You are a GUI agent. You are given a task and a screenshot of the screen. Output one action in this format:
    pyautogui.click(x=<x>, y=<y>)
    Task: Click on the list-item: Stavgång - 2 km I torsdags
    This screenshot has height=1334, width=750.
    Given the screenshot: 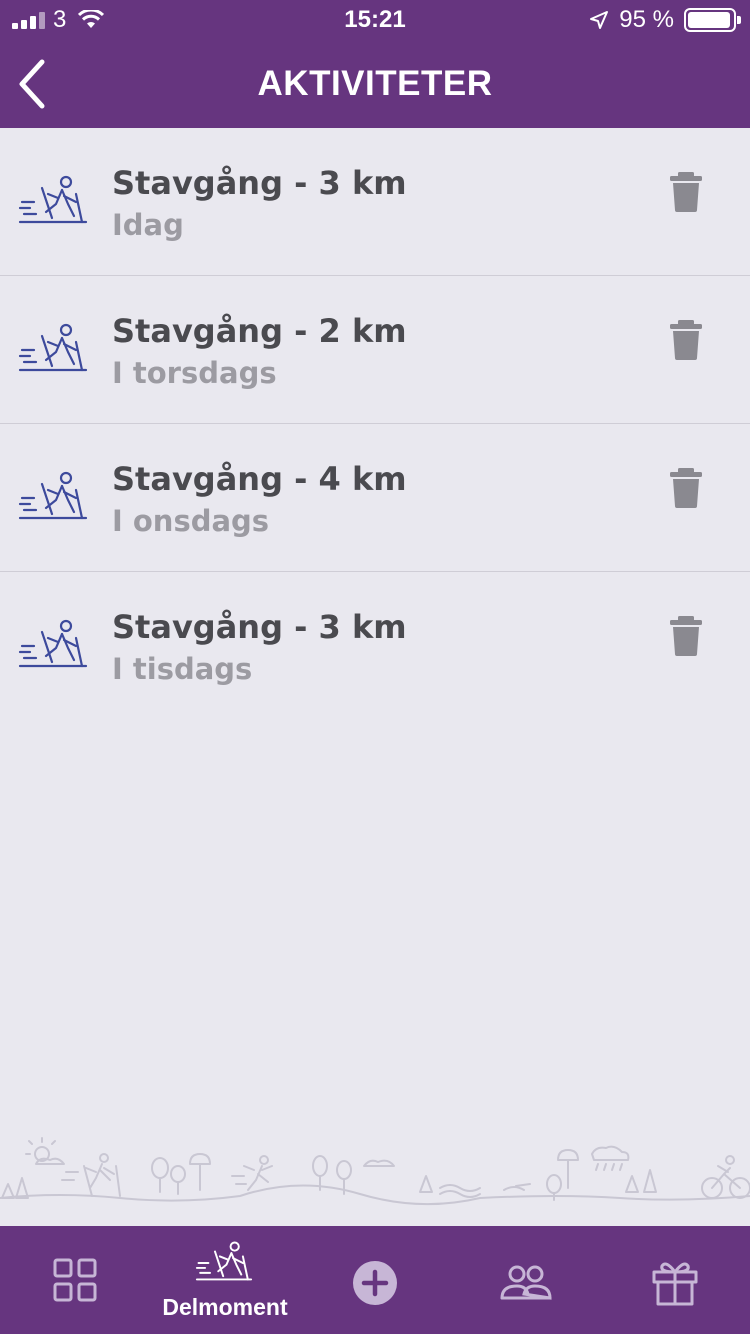 What is the action you would take?
    pyautogui.click(x=375, y=350)
    